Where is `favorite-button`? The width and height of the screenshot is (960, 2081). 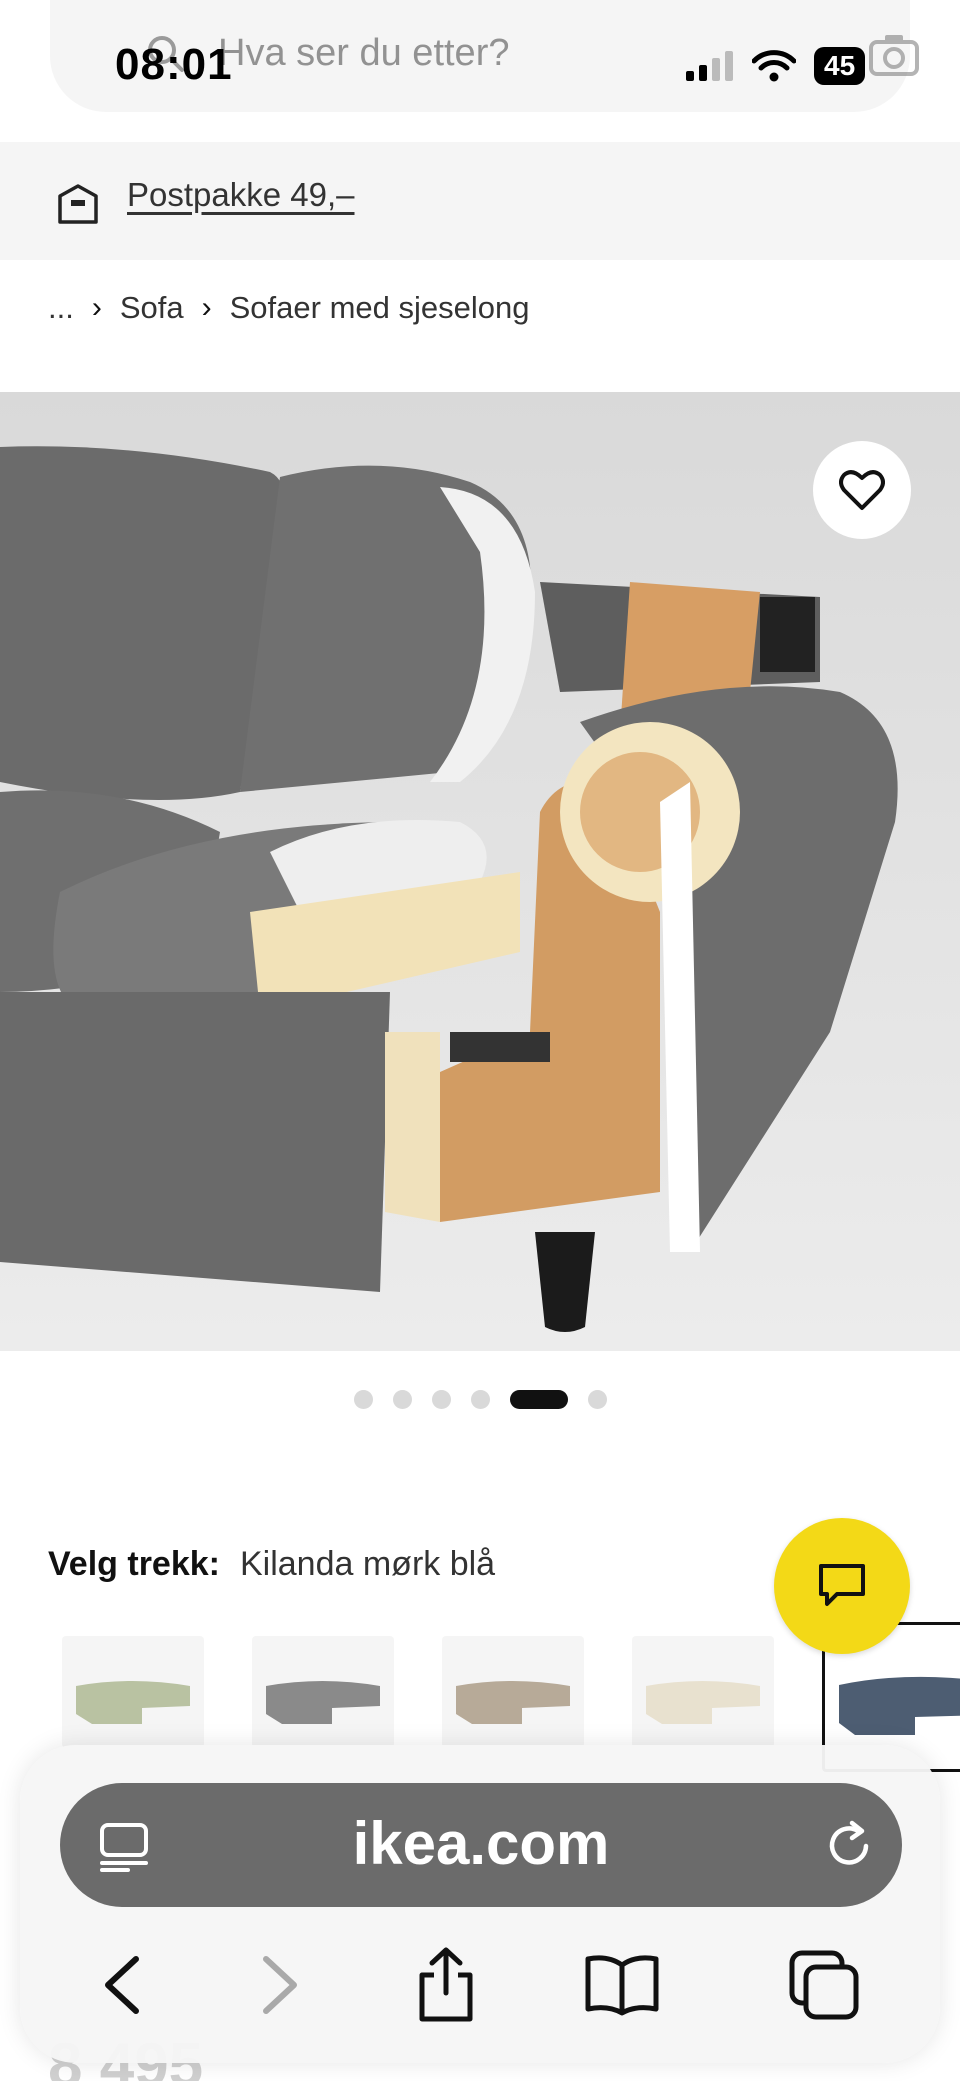 favorite-button is located at coordinates (862, 490).